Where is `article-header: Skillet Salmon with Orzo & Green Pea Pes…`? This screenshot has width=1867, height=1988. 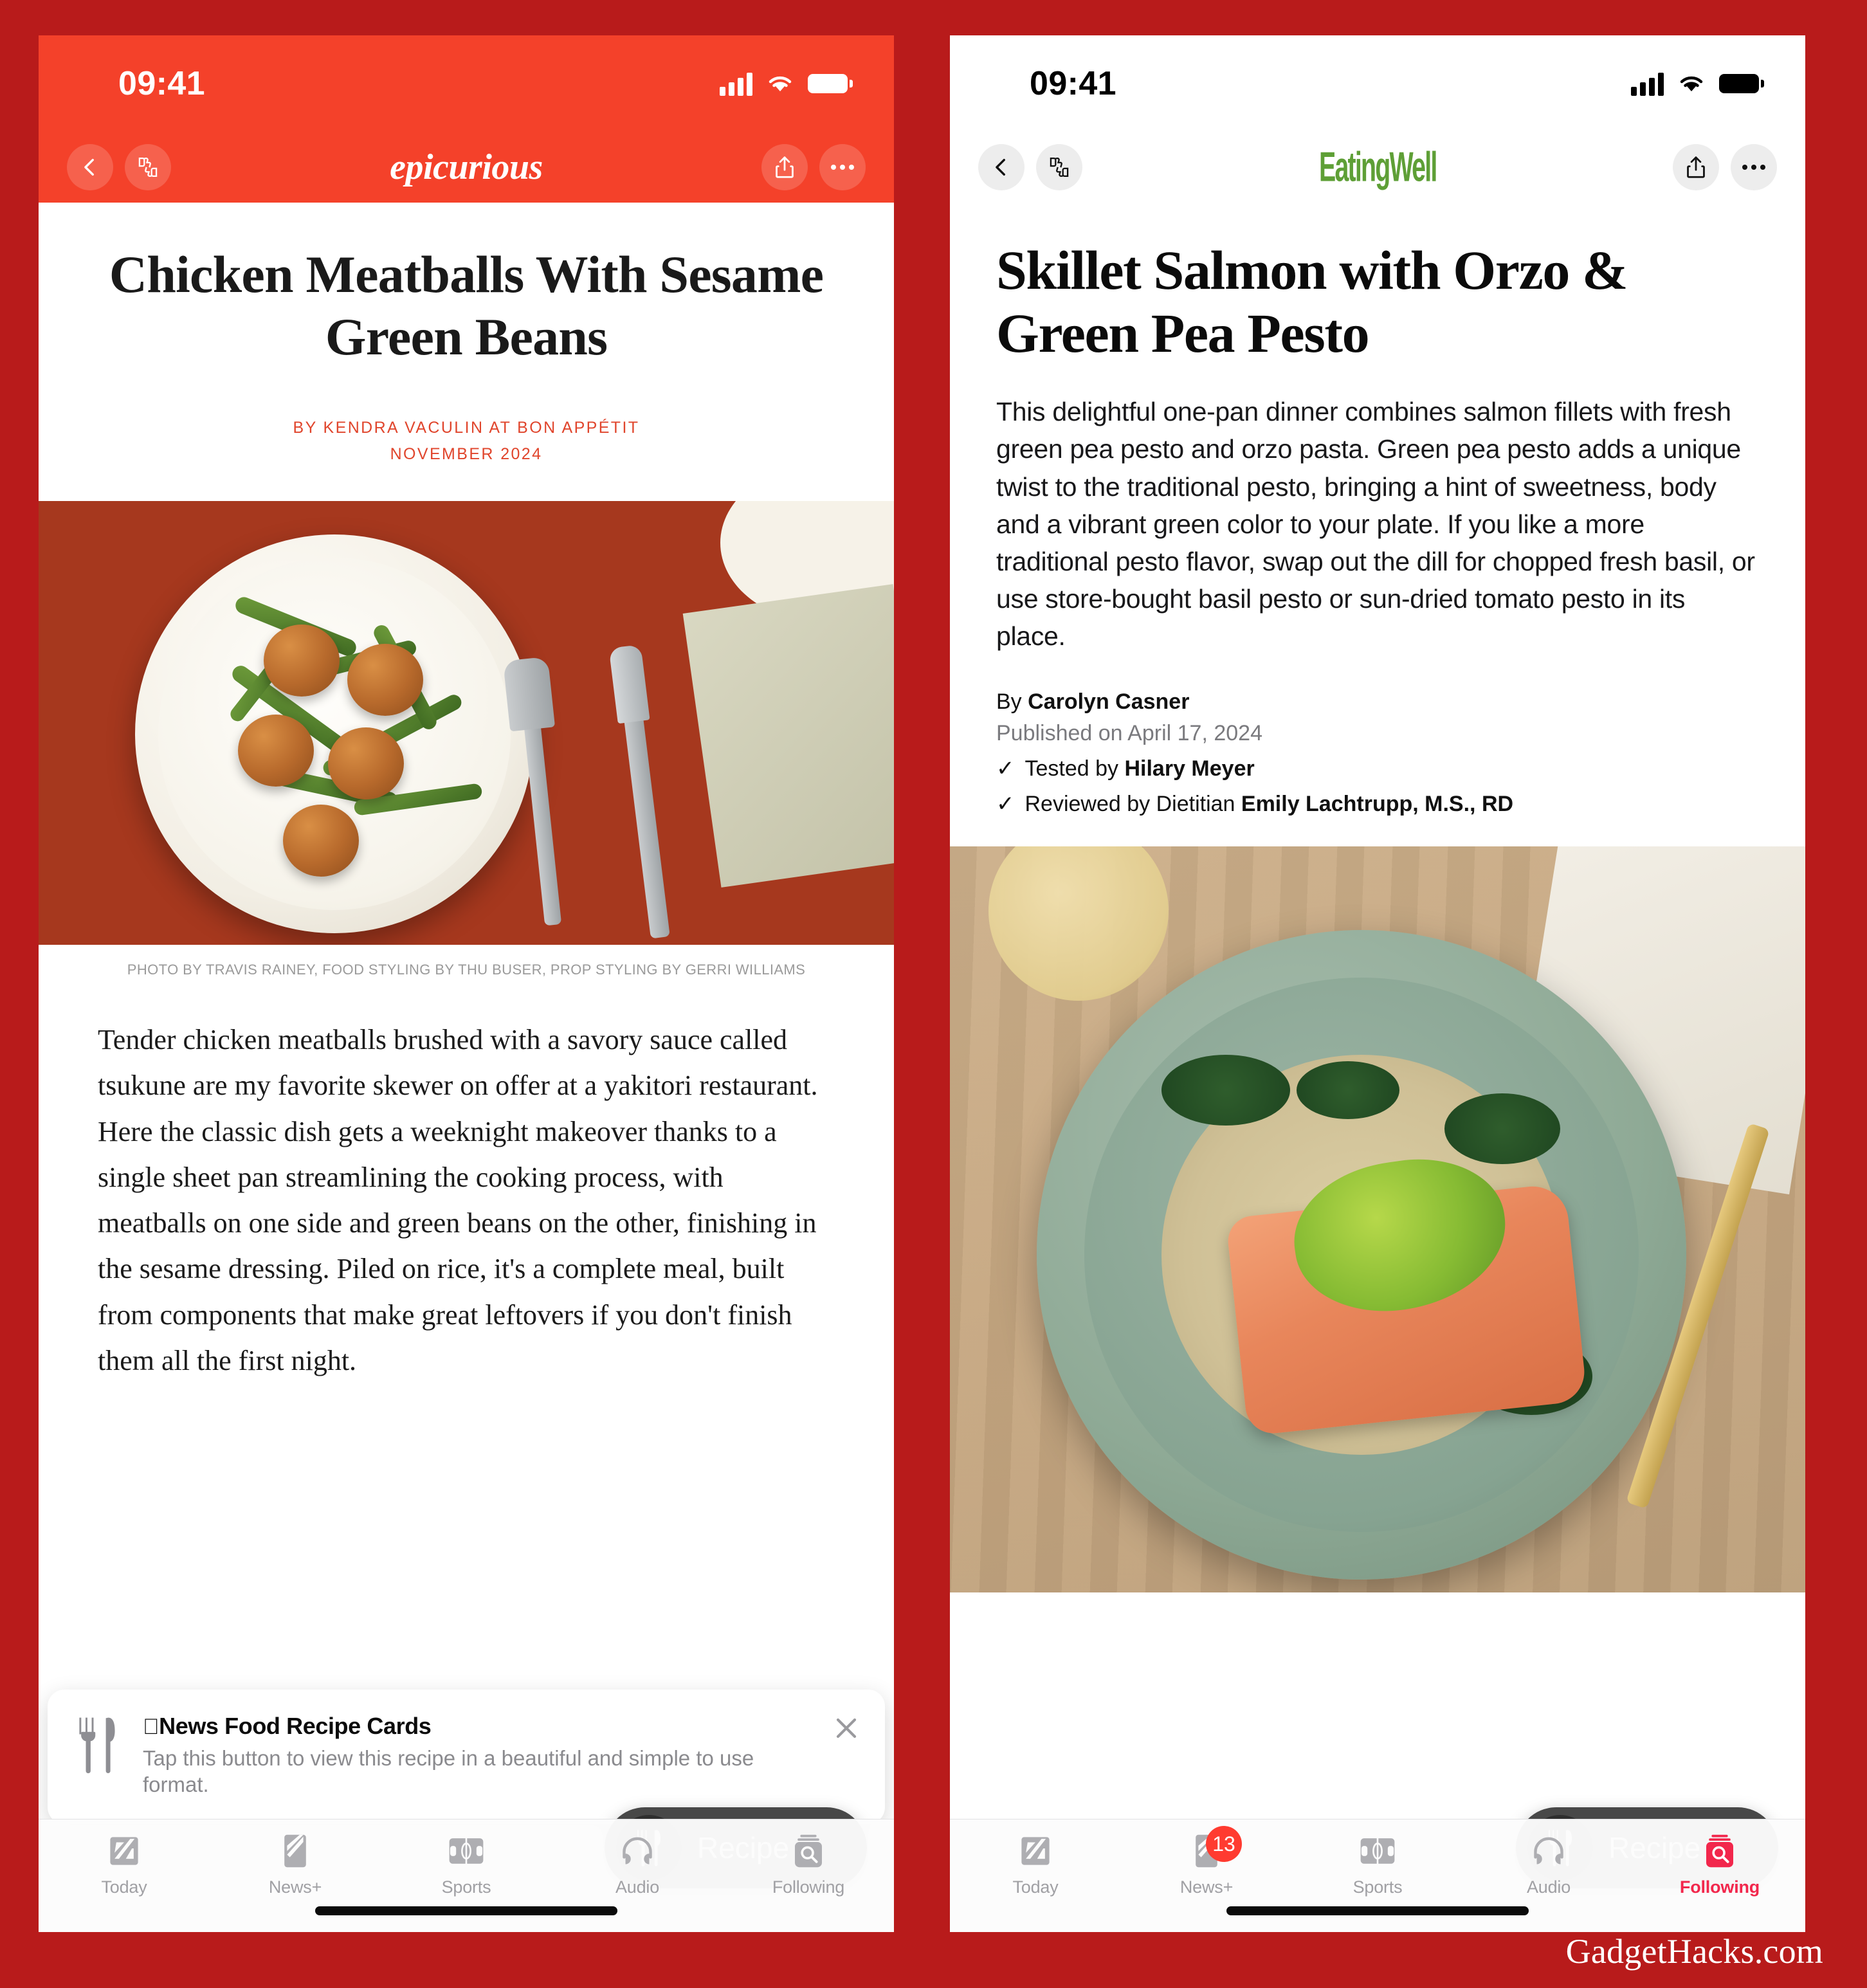 article-header: Skillet Salmon with Orzo & Green Pea Pes… is located at coordinates (1377, 512).